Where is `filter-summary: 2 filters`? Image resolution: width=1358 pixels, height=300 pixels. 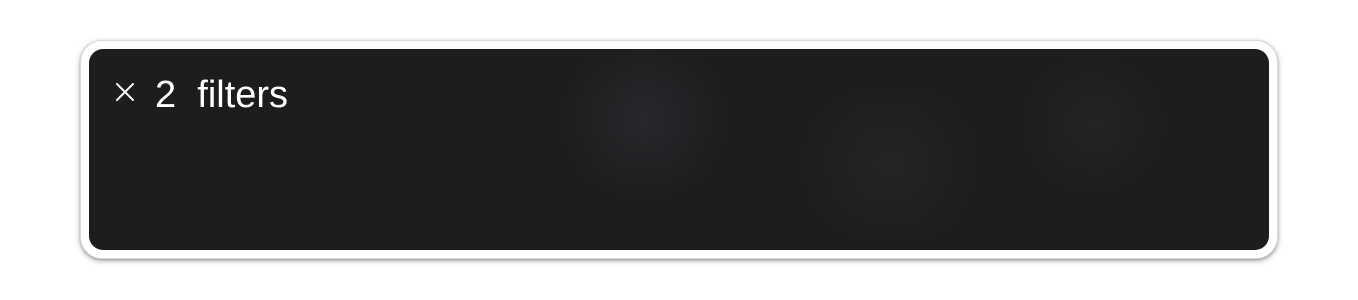
filter-summary: 2 filters is located at coordinates (200, 95).